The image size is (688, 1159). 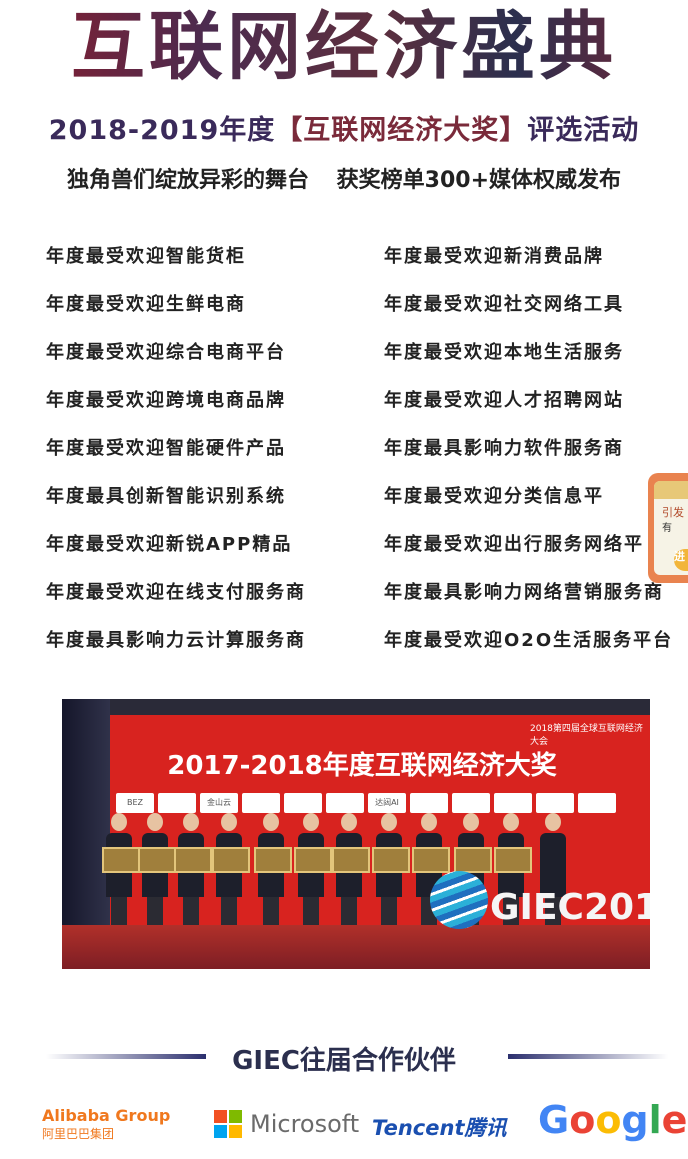 What do you see at coordinates (356, 947) in the screenshot?
I see `stage-floor` at bounding box center [356, 947].